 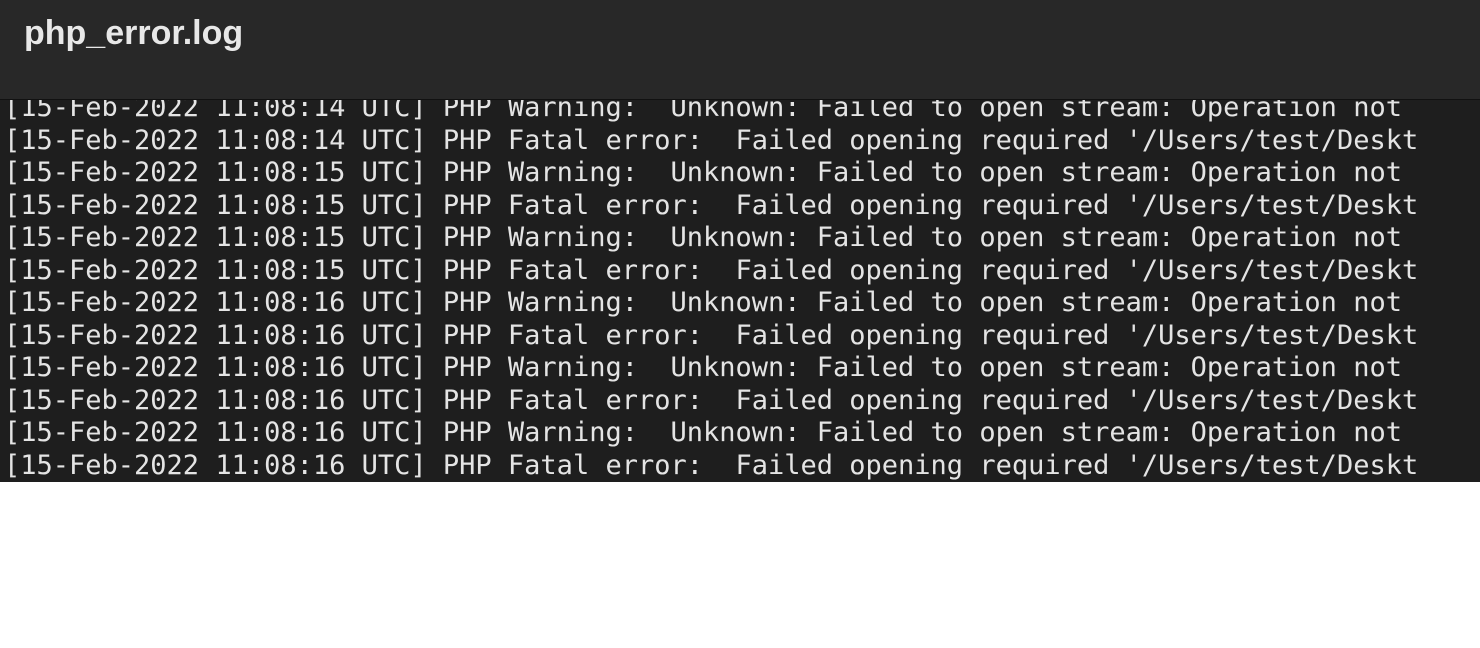 What do you see at coordinates (134, 33) in the screenshot?
I see `window-title: php_error.log` at bounding box center [134, 33].